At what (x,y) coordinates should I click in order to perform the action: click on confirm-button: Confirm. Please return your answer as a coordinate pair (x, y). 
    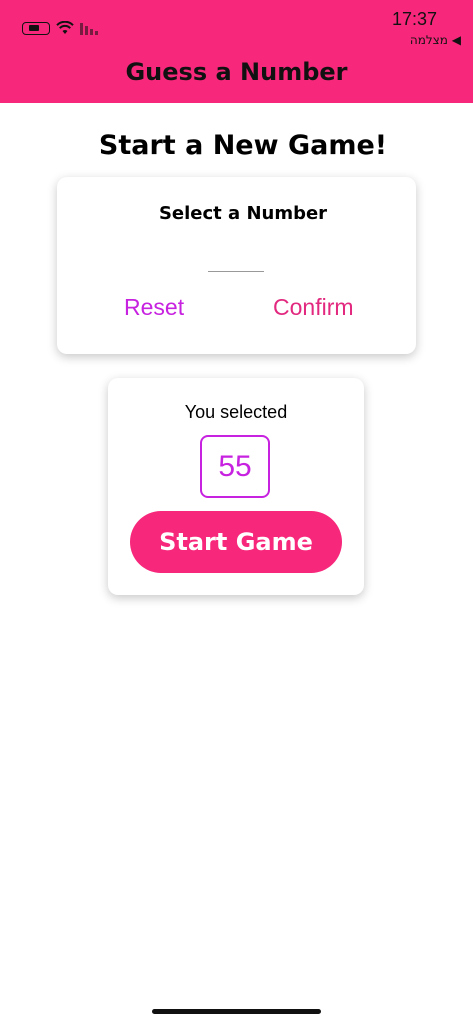
    Looking at the image, I should click on (313, 307).